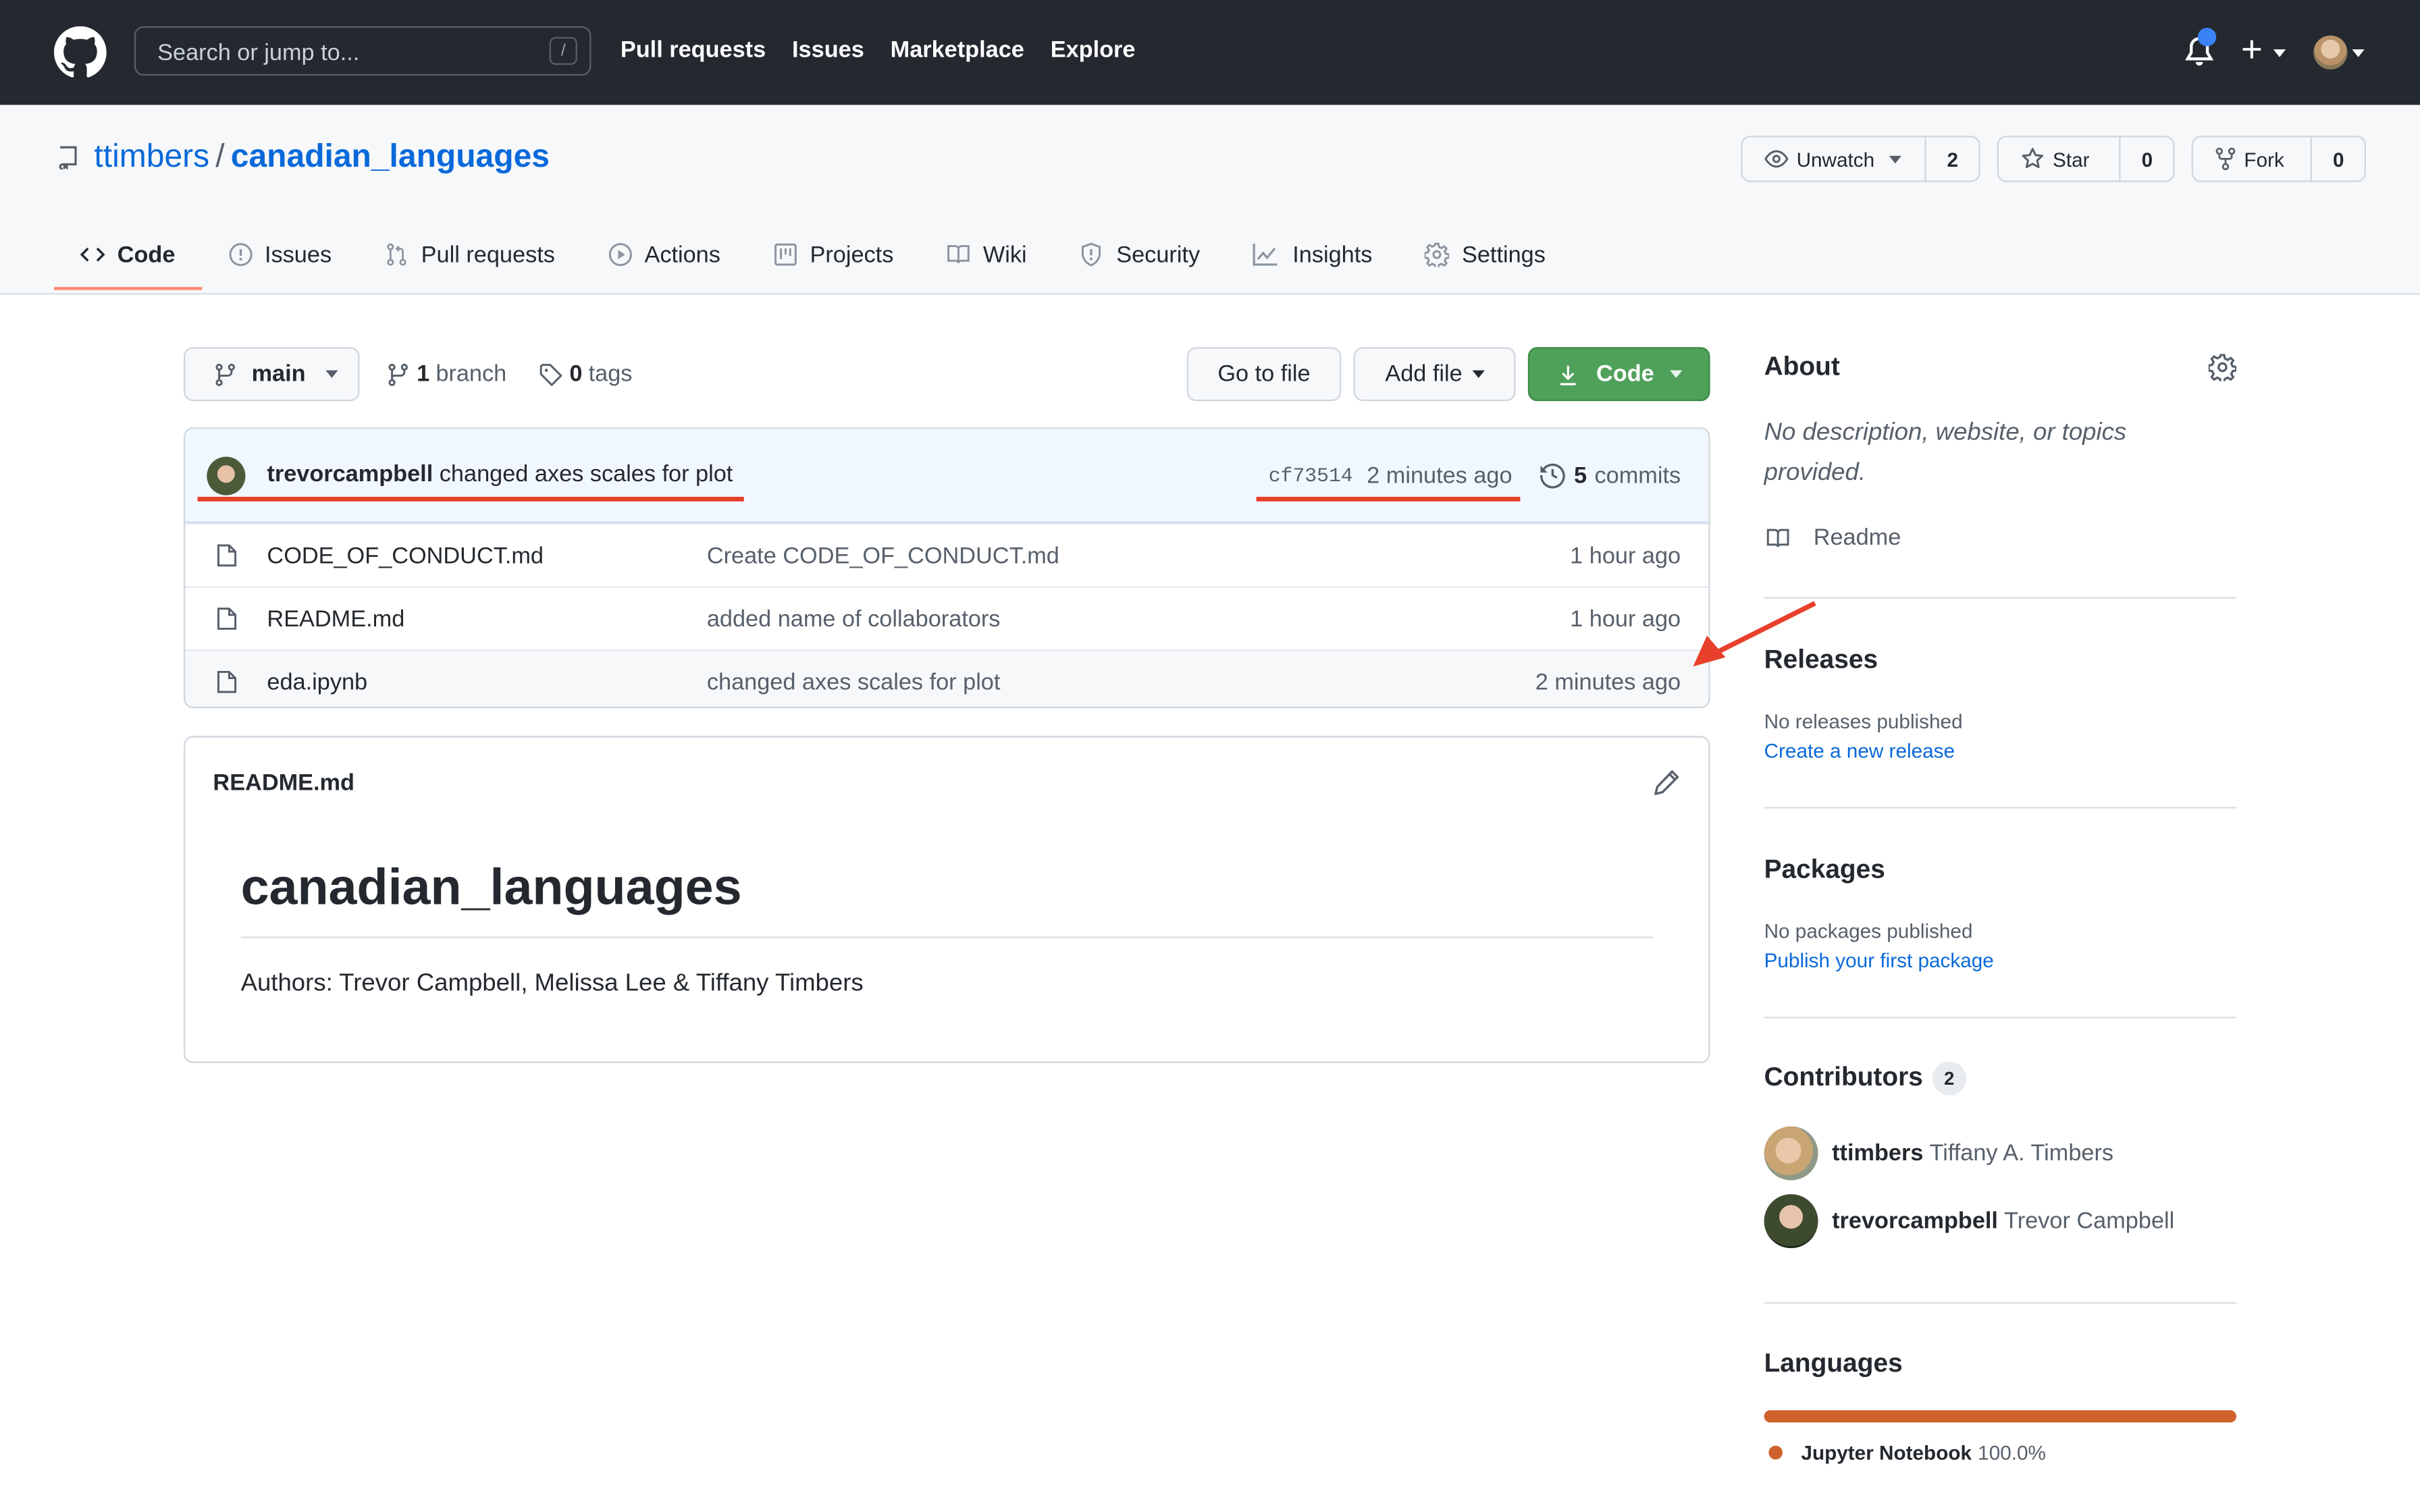  I want to click on publish-package-link: Publish your first package, so click(2000, 960).